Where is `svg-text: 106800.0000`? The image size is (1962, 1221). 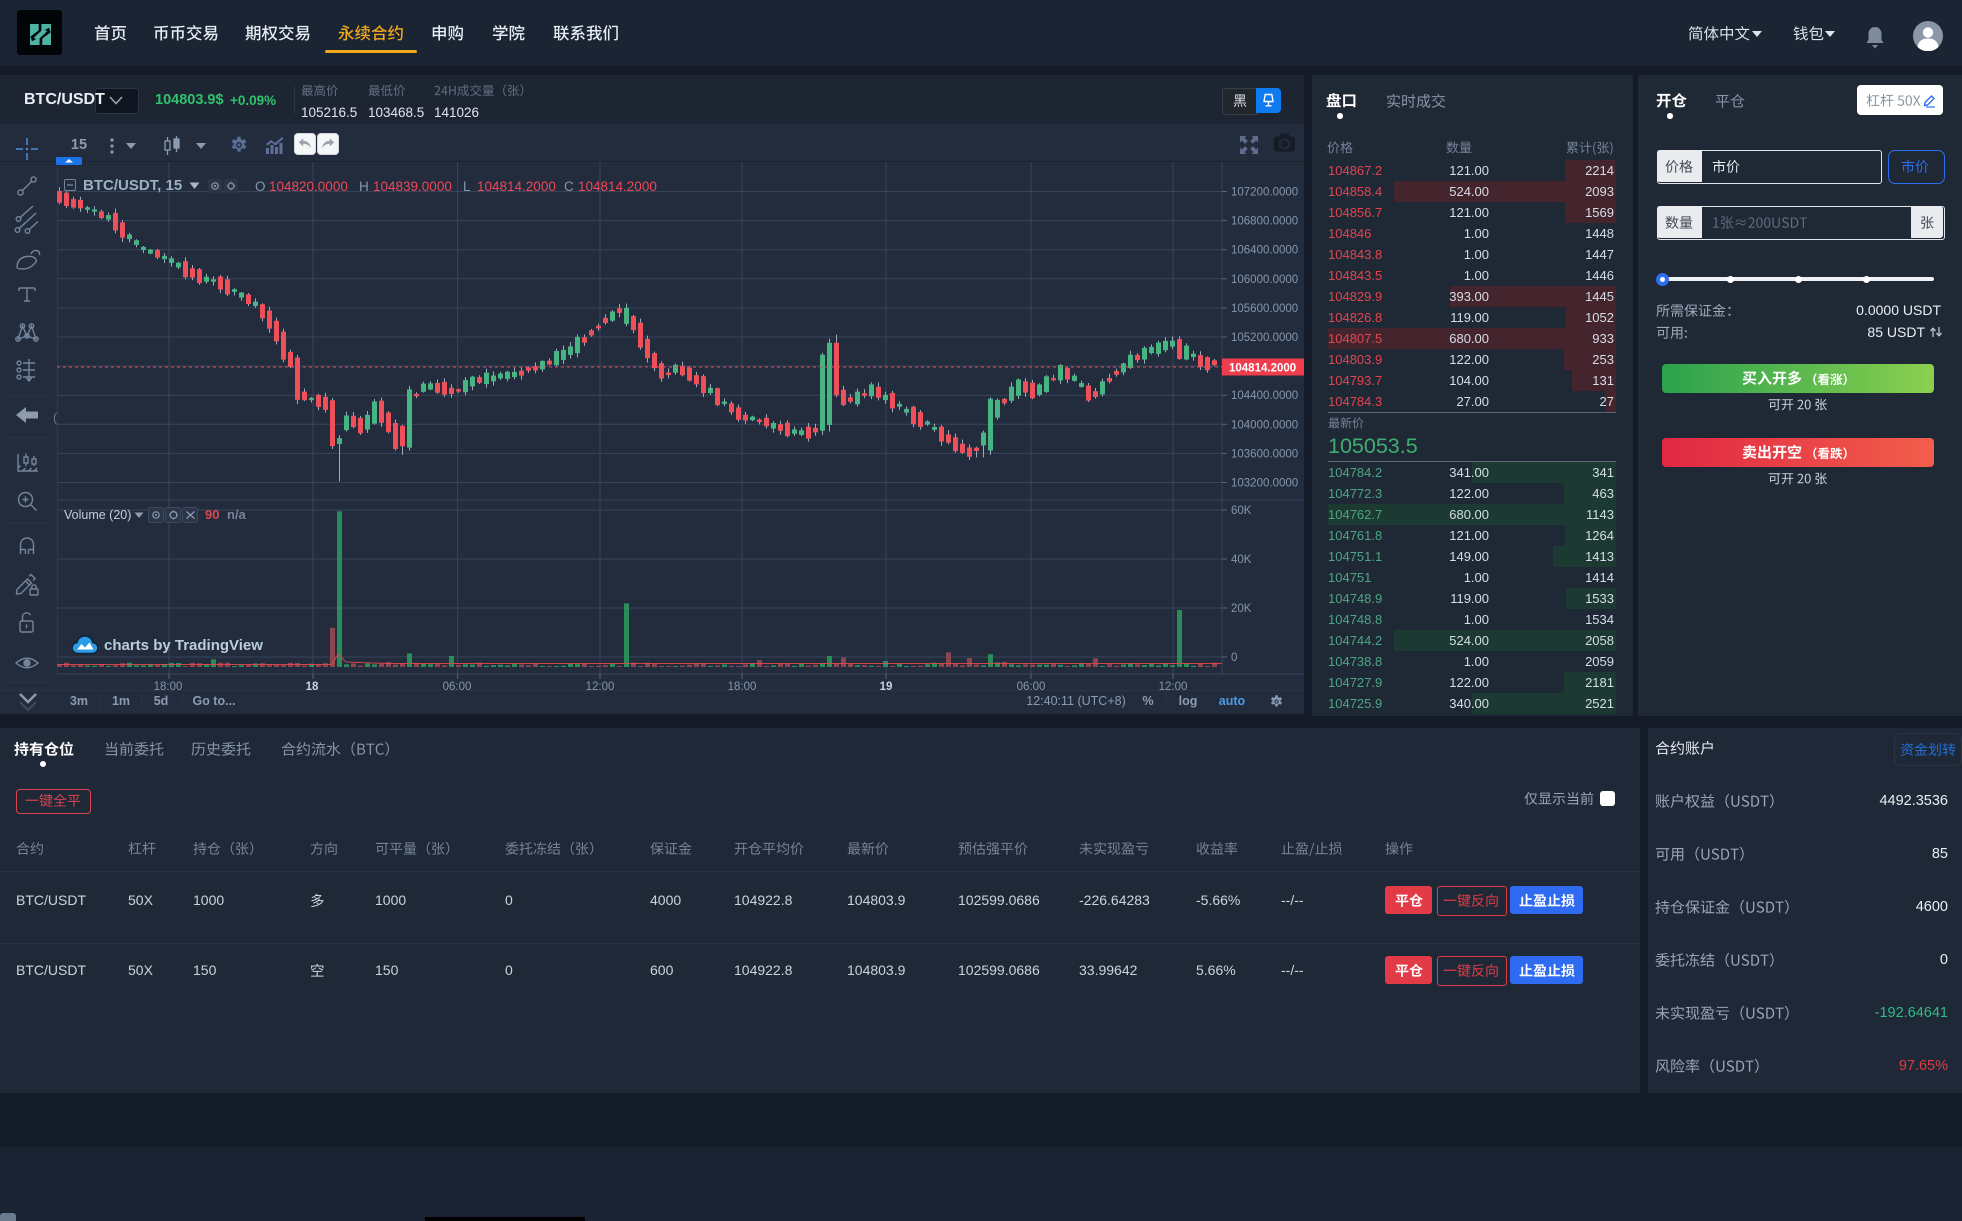 svg-text: 106800.0000 is located at coordinates (1264, 222).